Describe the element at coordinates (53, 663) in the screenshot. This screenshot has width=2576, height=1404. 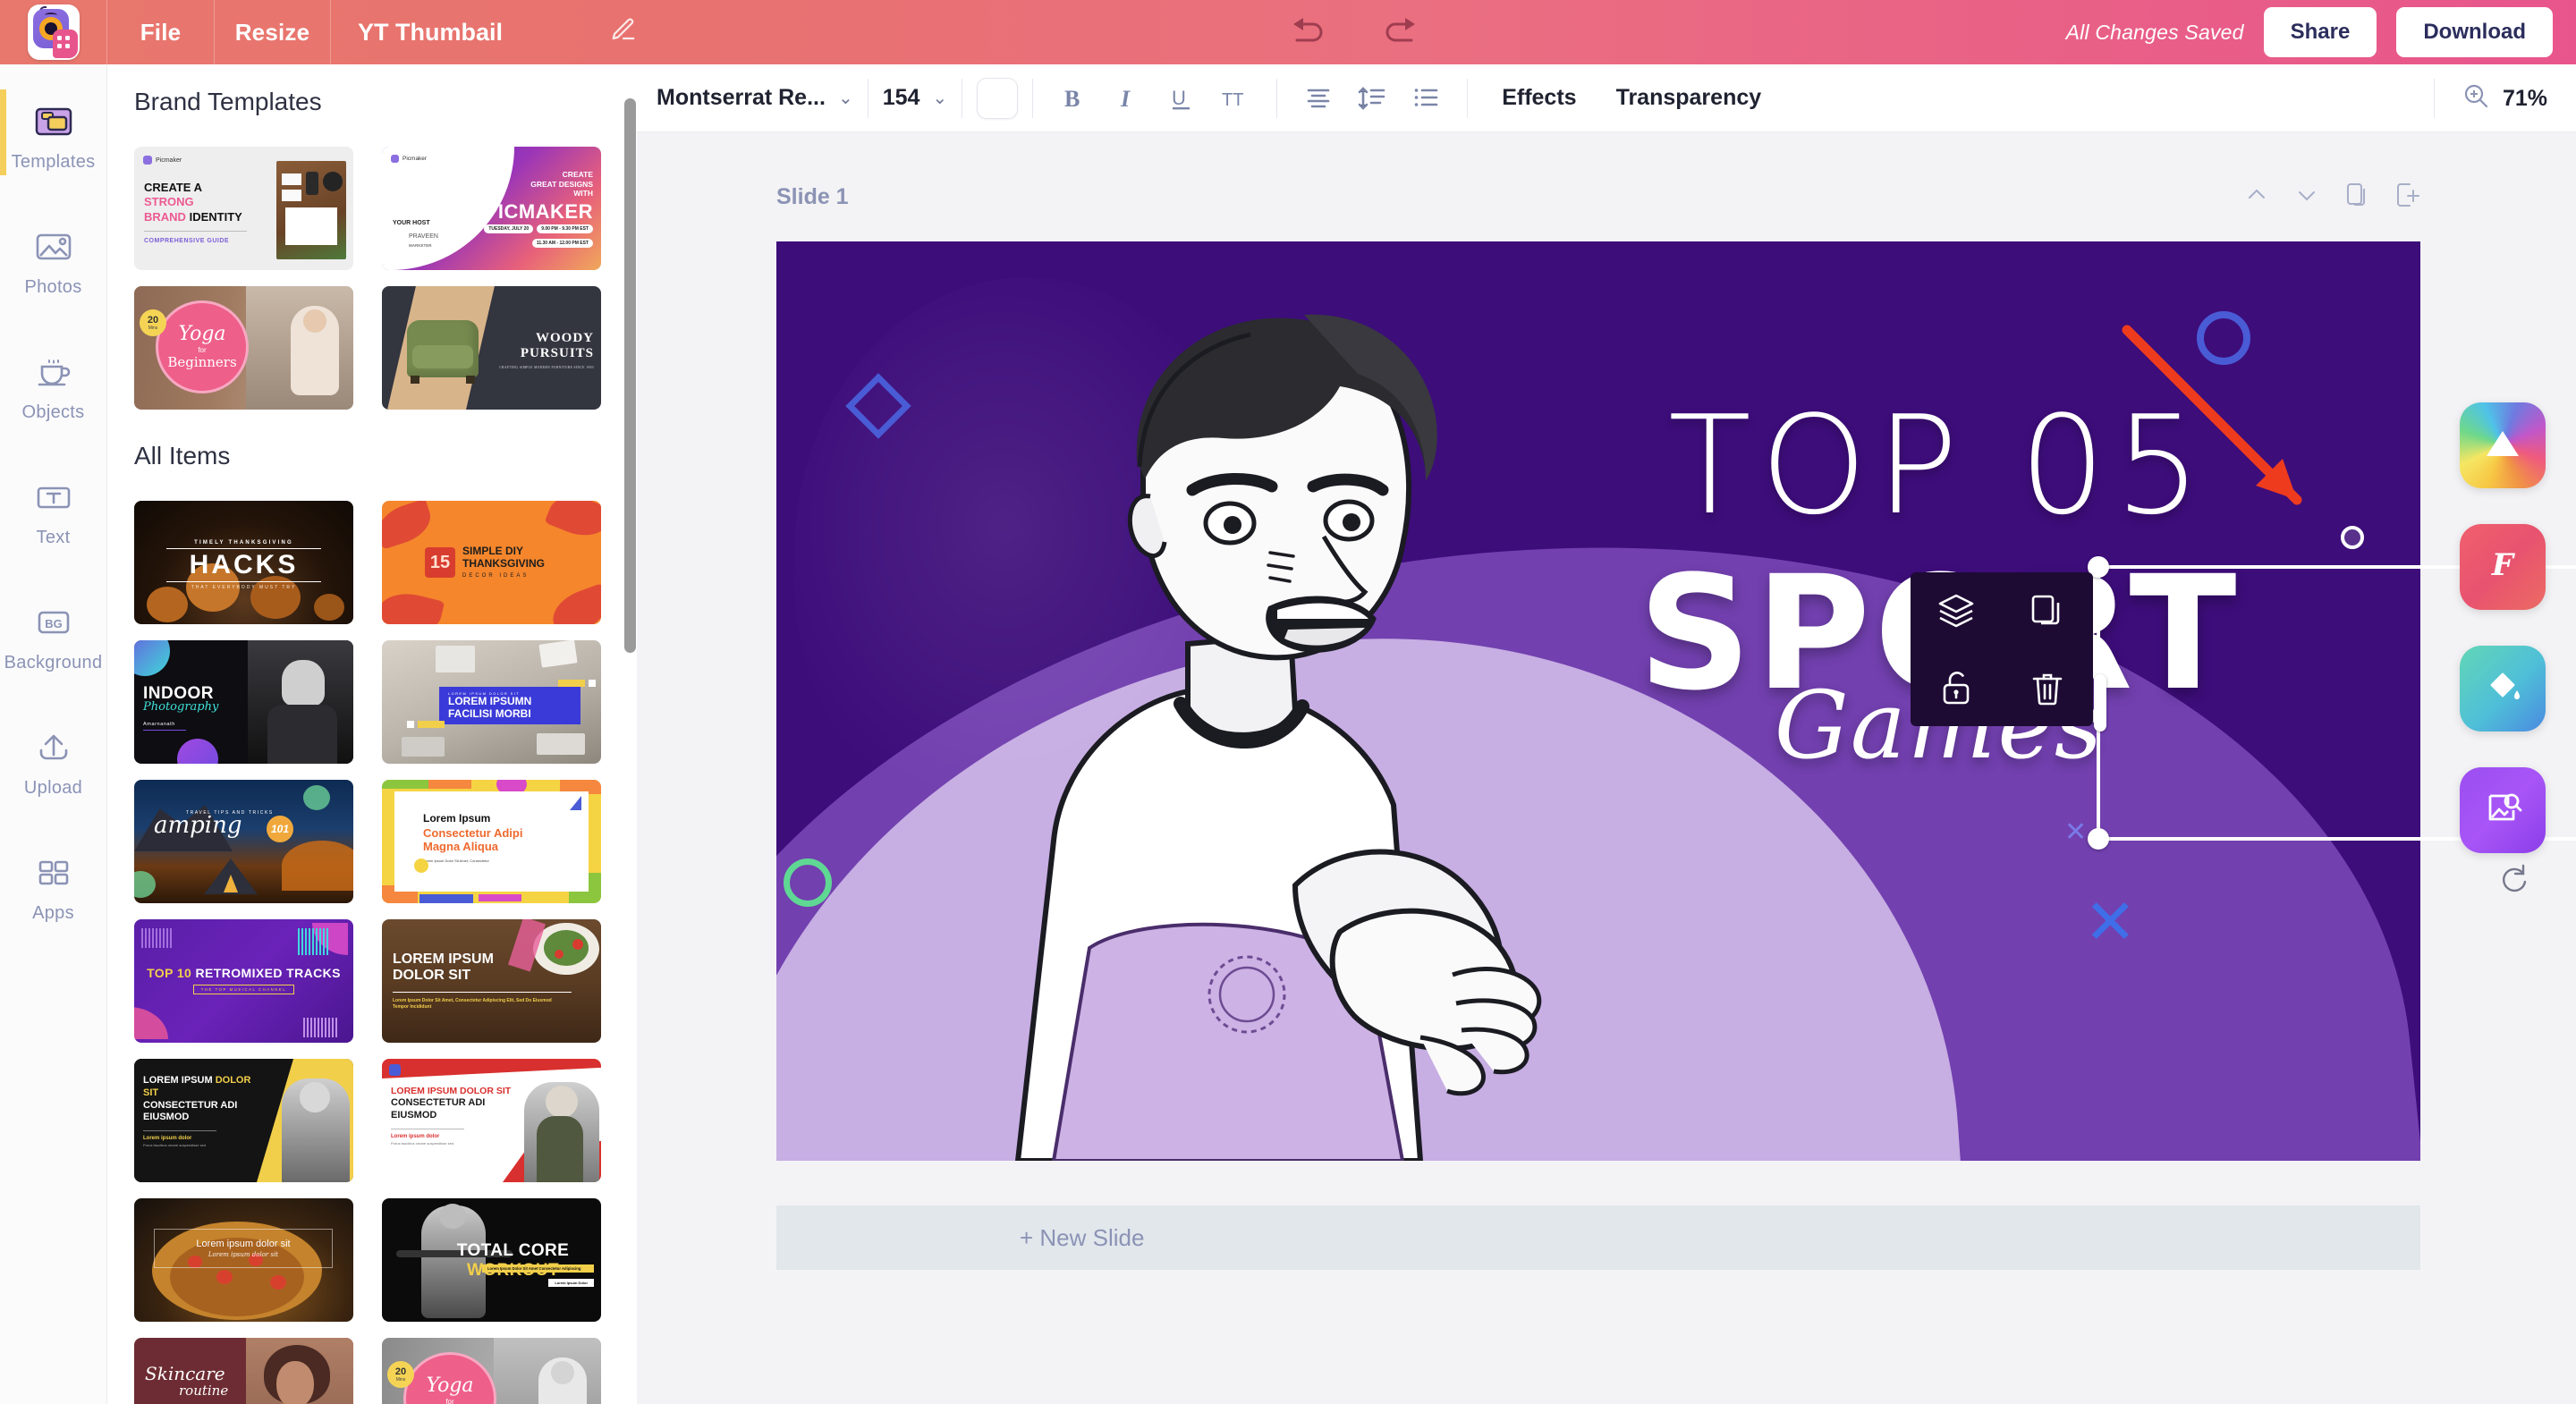
I see `sidebar-label-background: Background` at that location.